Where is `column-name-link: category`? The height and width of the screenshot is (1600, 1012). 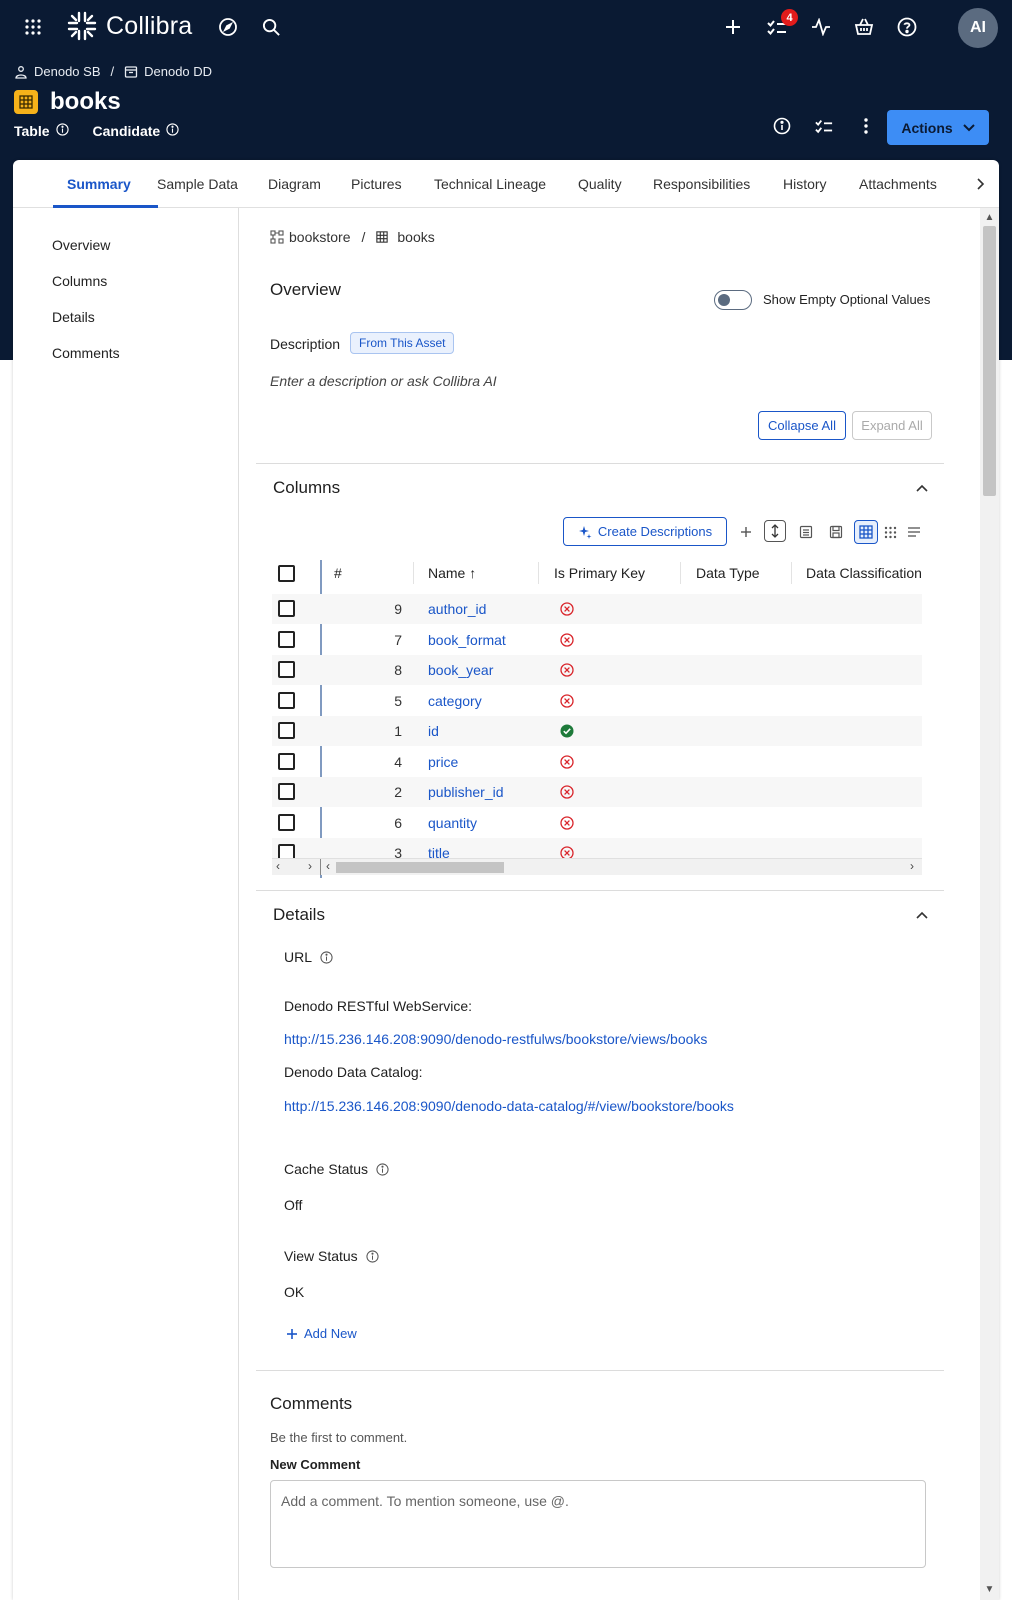 column-name-link: category is located at coordinates (455, 701).